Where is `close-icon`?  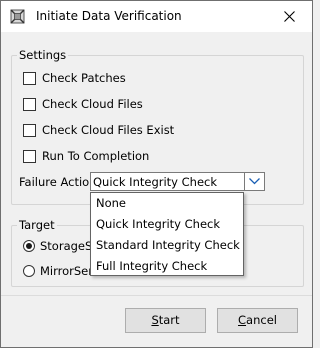
close-icon is located at coordinates (289, 16).